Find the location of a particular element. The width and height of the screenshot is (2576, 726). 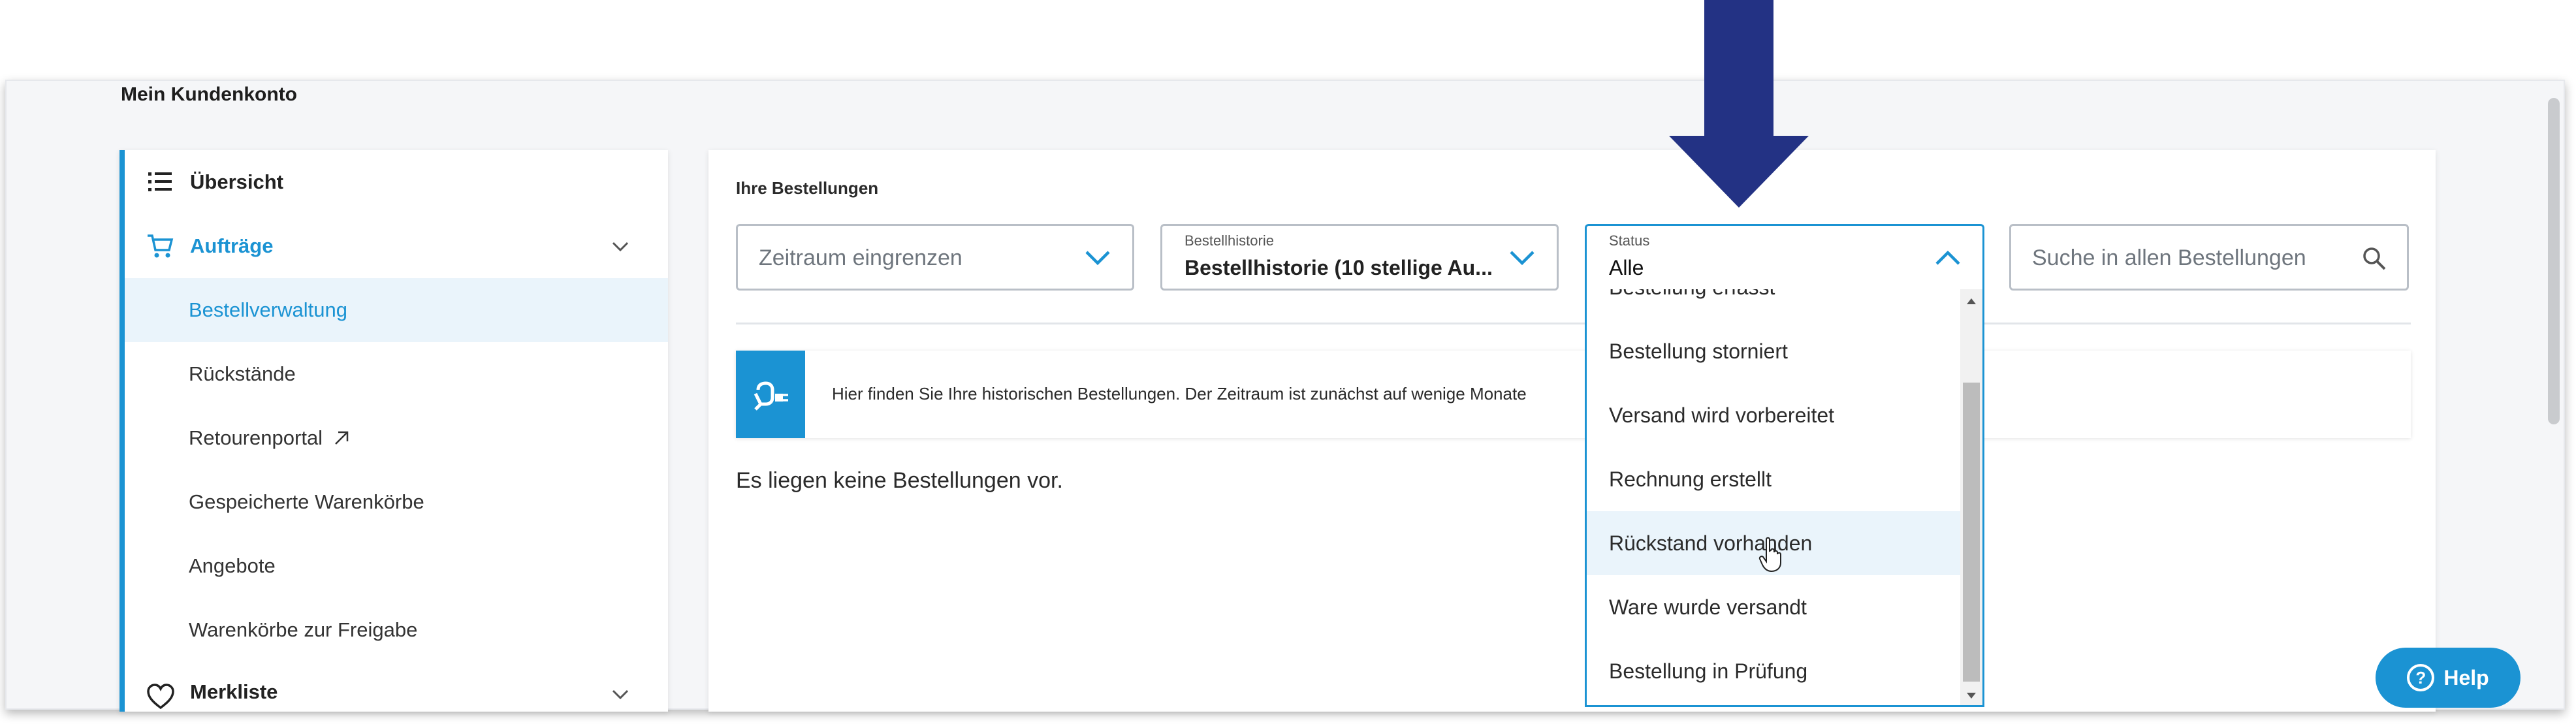

status-option: Ware wurde versandt is located at coordinates (1774, 607).